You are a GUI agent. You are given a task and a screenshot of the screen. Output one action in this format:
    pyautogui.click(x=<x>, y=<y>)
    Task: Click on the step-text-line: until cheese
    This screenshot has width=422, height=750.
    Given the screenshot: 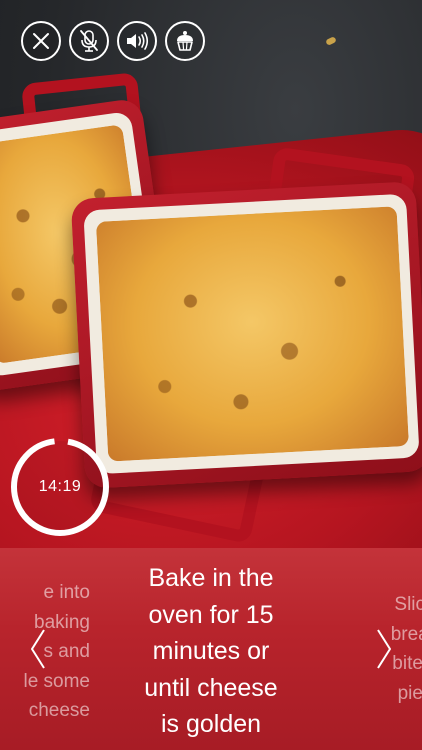 What is the action you would take?
    pyautogui.click(x=211, y=687)
    